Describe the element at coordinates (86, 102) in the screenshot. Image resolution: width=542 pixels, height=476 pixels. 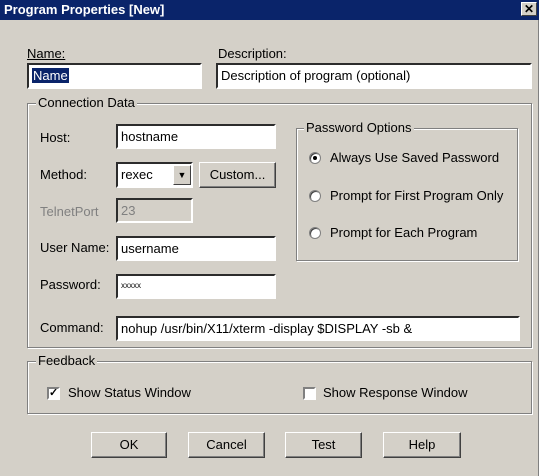
I see `connection-data-group-label: Connection Data` at that location.